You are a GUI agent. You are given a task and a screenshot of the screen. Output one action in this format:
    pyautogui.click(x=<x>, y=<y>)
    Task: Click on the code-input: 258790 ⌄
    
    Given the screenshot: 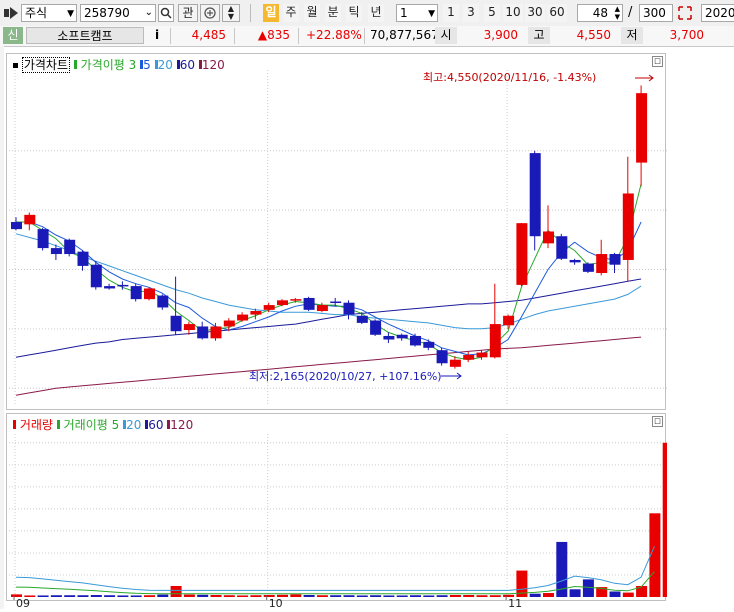 What is the action you would take?
    pyautogui.click(x=118, y=13)
    